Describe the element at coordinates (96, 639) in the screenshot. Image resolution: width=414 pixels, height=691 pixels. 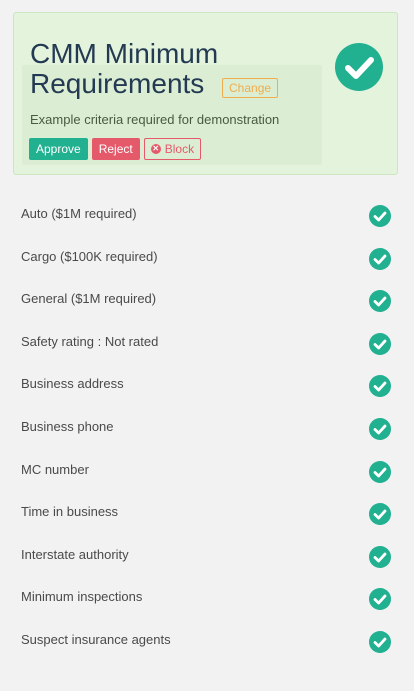
I see `requirement-label: Suspect insurance agents` at that location.